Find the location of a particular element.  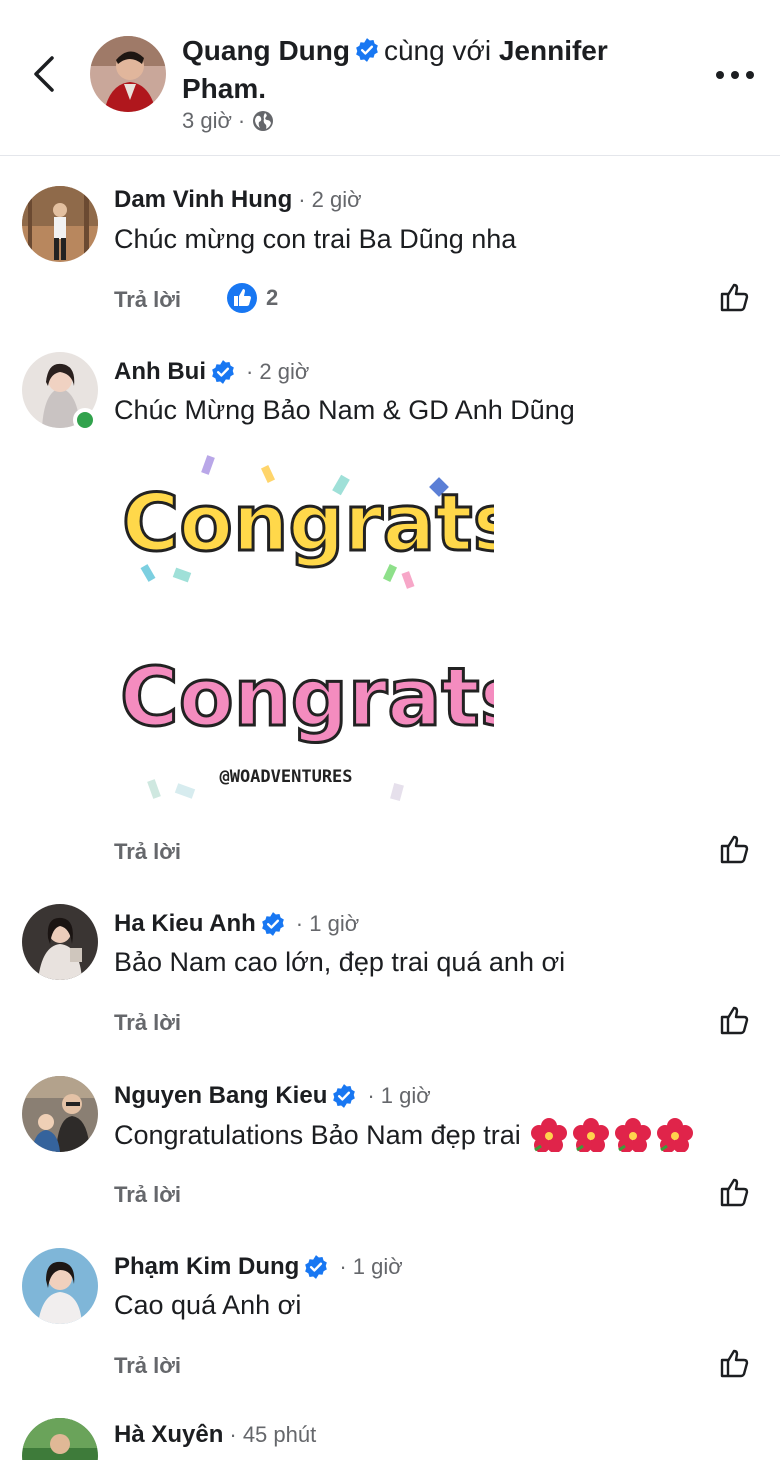

comment-header: Hà Xuyên · 45 phút is located at coordinates (215, 1435).